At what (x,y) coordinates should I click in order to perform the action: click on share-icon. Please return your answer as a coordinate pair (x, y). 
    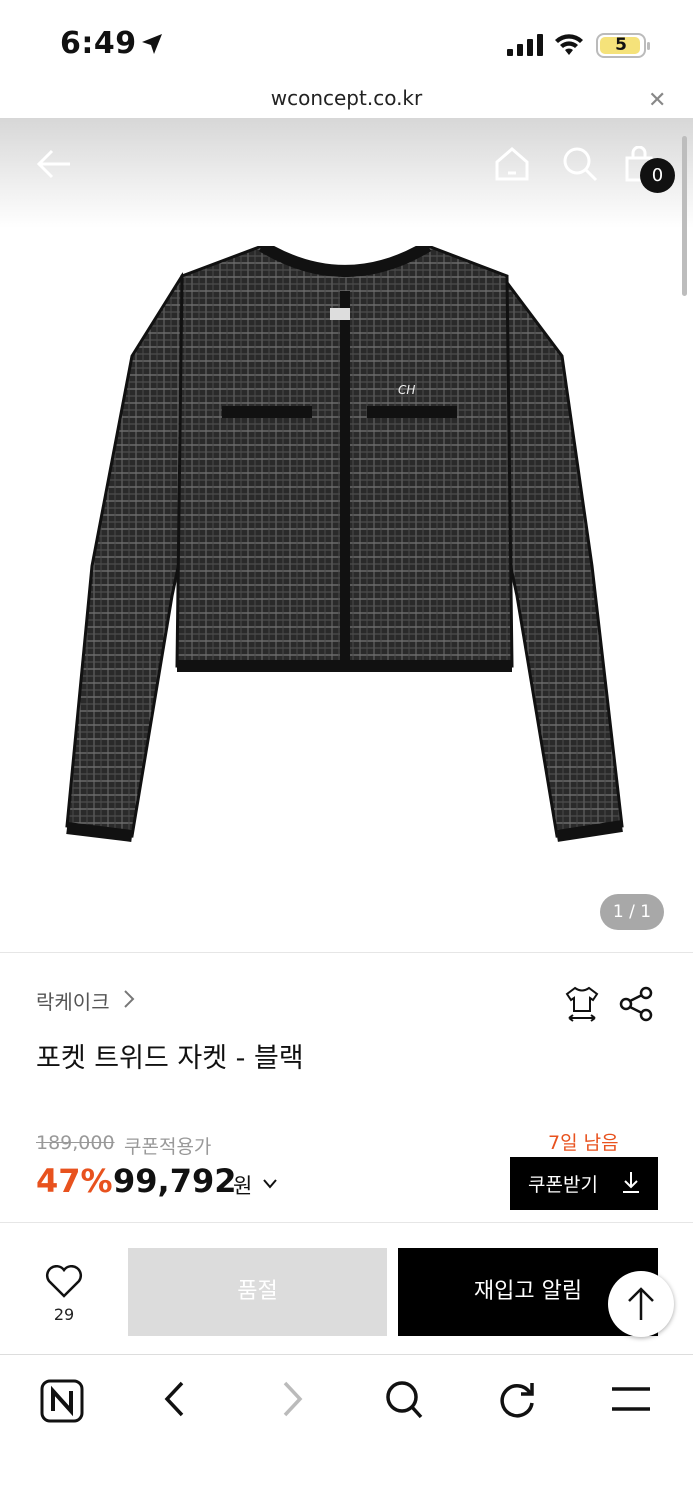
    Looking at the image, I should click on (636, 1004).